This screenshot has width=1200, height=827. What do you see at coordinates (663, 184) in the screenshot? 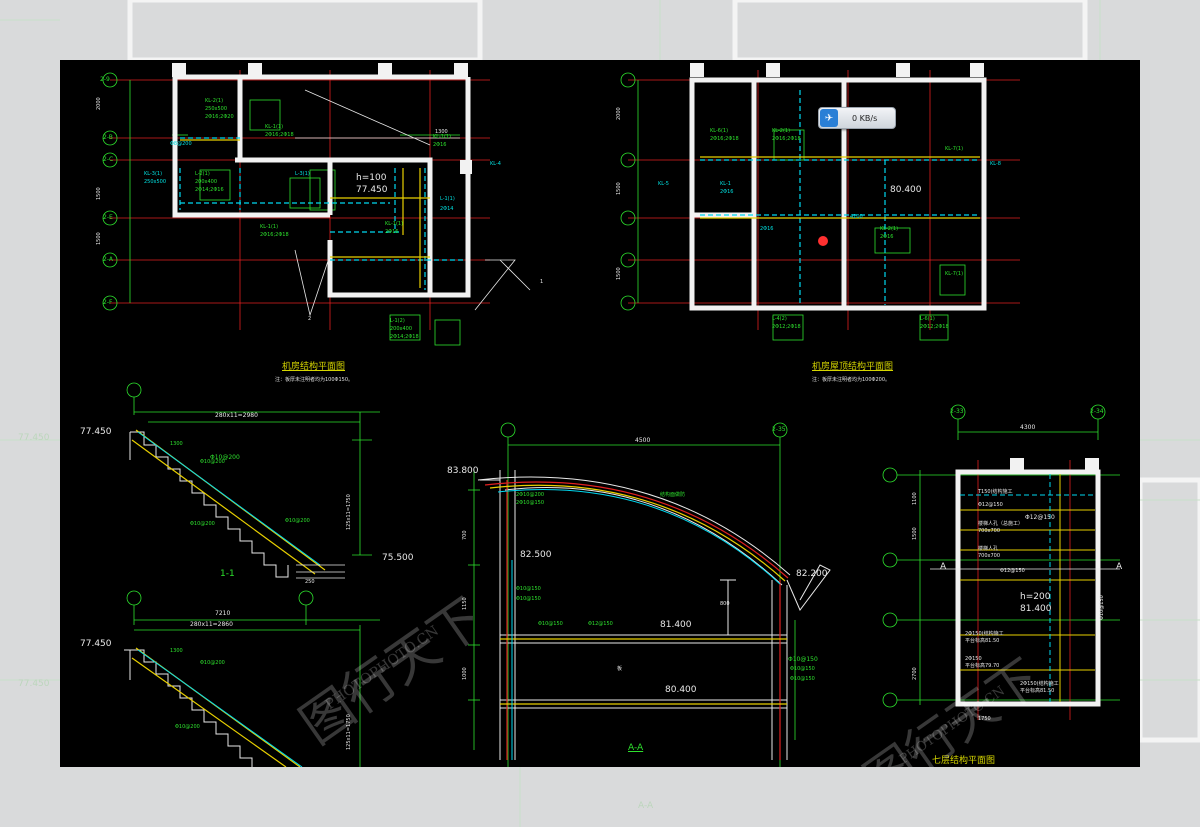
I see `svg-text: KL-5` at bounding box center [663, 184].